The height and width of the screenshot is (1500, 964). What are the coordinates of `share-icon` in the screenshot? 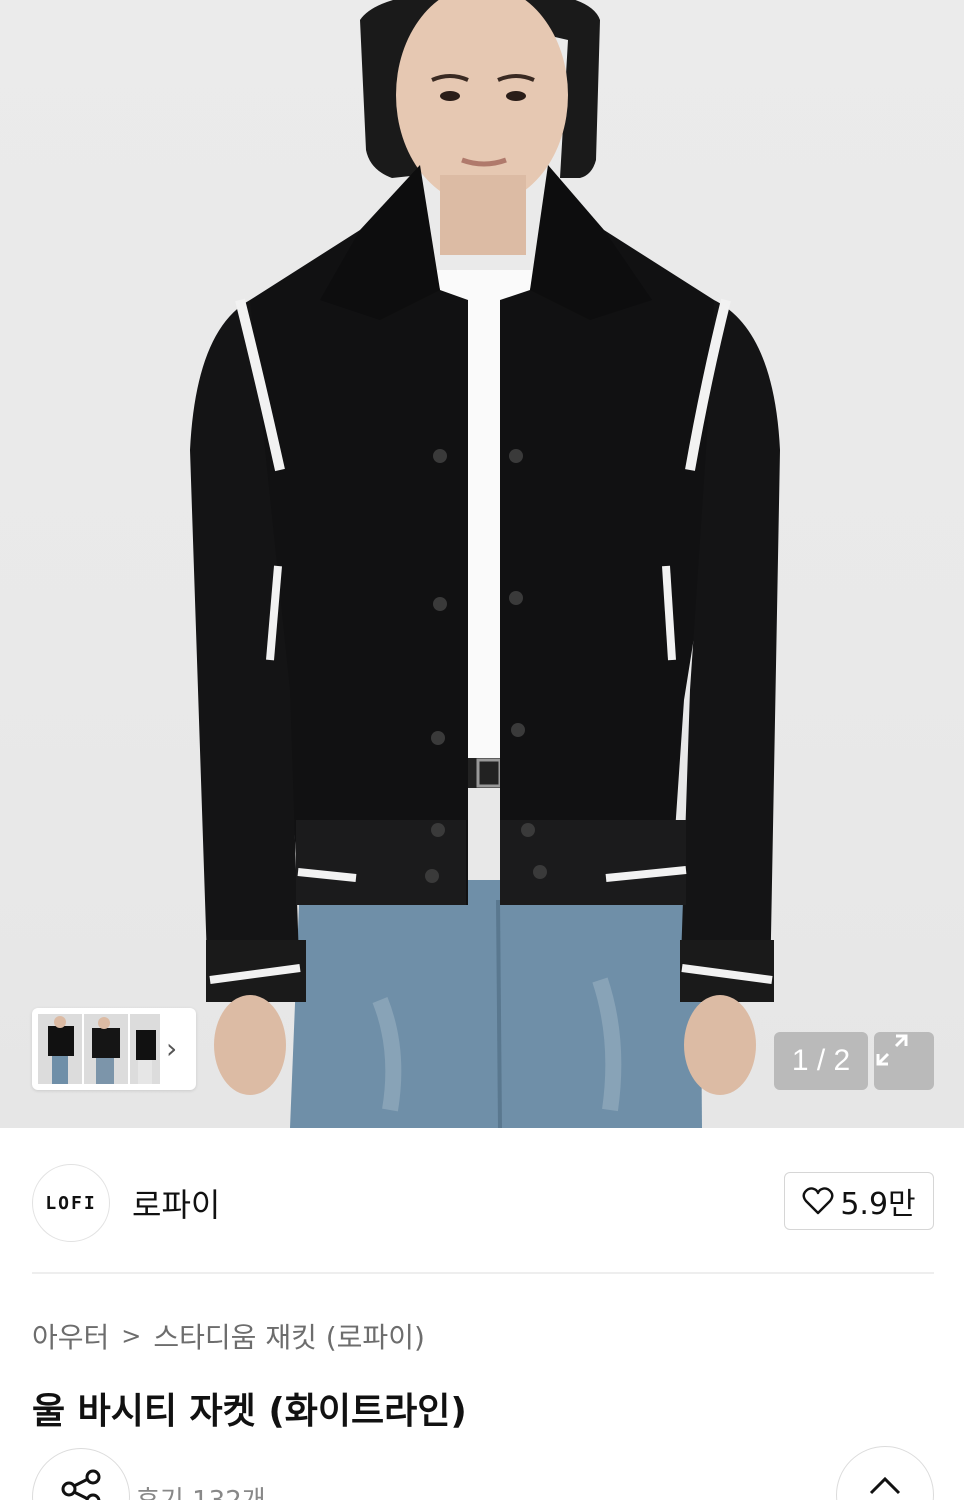 It's located at (81, 1484).